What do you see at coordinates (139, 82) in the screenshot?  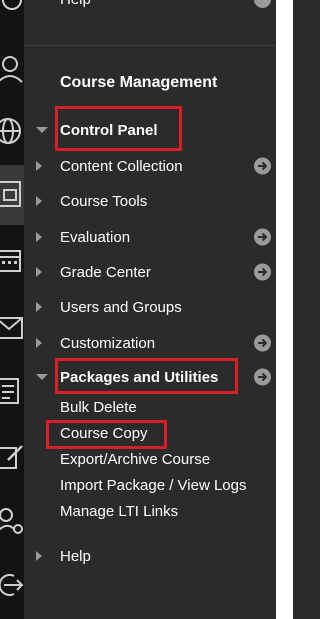 I see `section-title: Course Management` at bounding box center [139, 82].